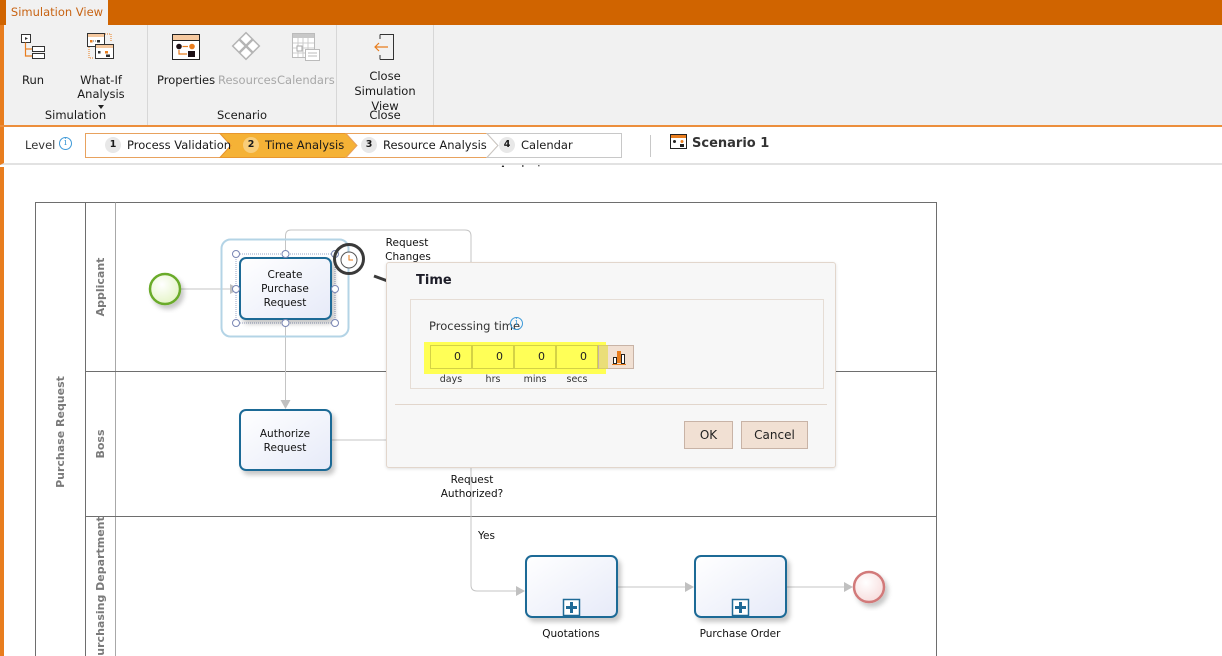 The image size is (1222, 656). What do you see at coordinates (57, 12) in the screenshot?
I see `tab-simulation-view: Simulation View` at bounding box center [57, 12].